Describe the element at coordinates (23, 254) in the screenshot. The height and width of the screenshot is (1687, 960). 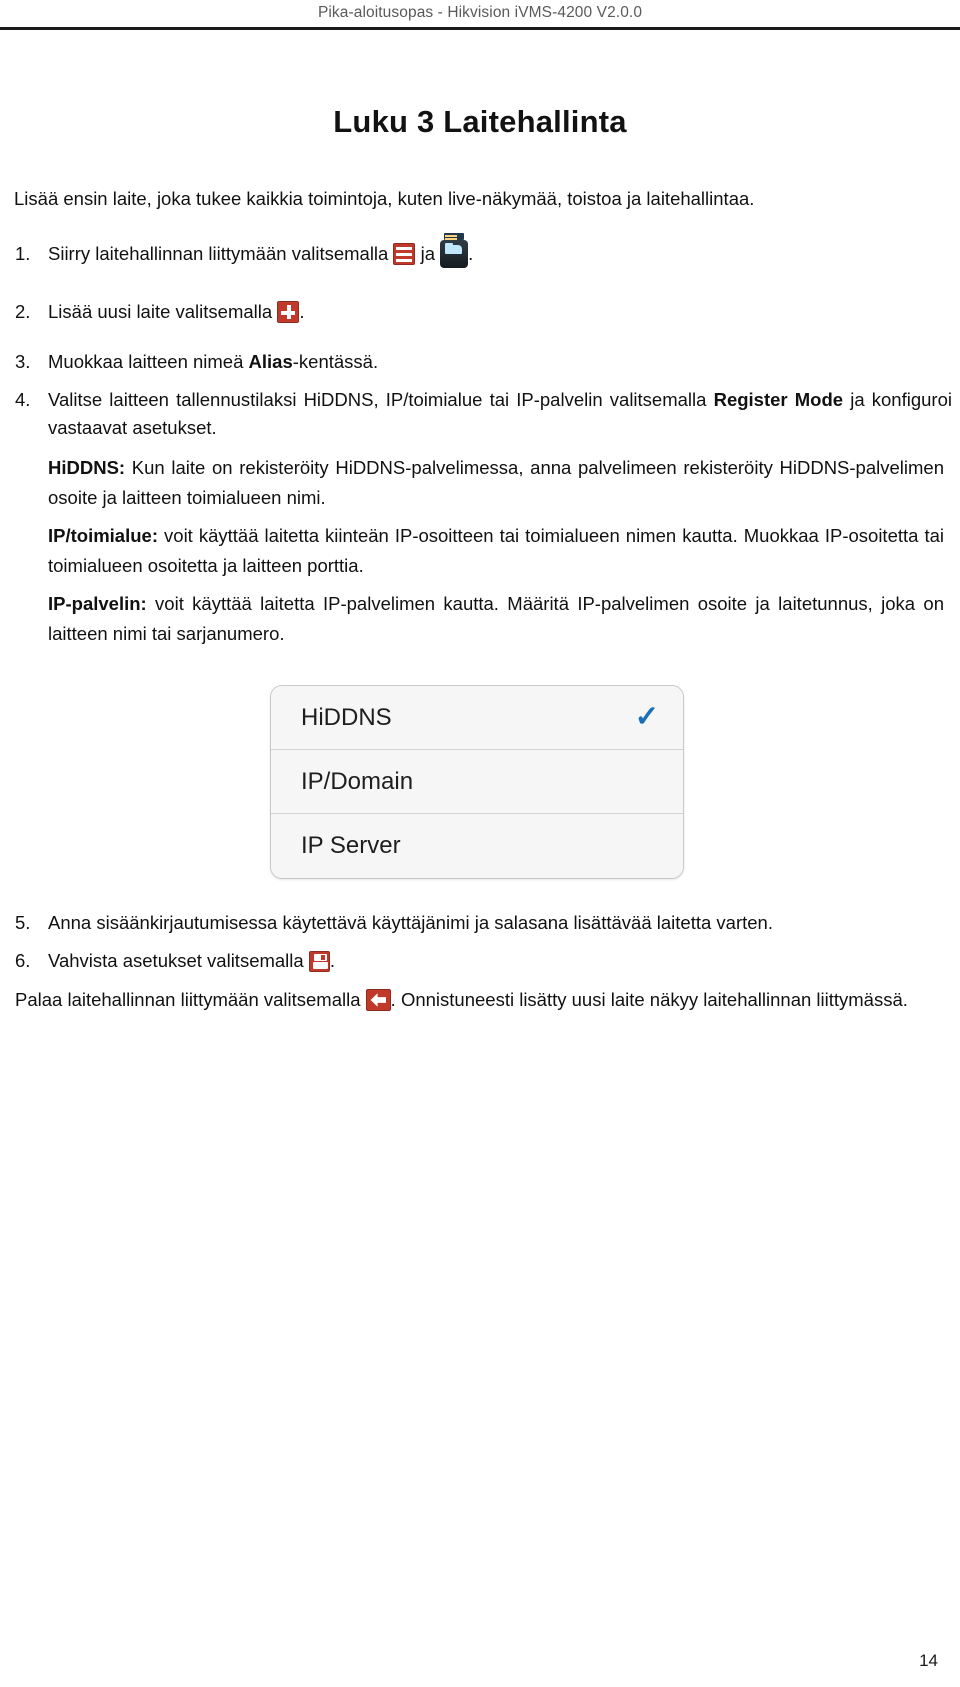
I see `step-number-1: 1.` at that location.